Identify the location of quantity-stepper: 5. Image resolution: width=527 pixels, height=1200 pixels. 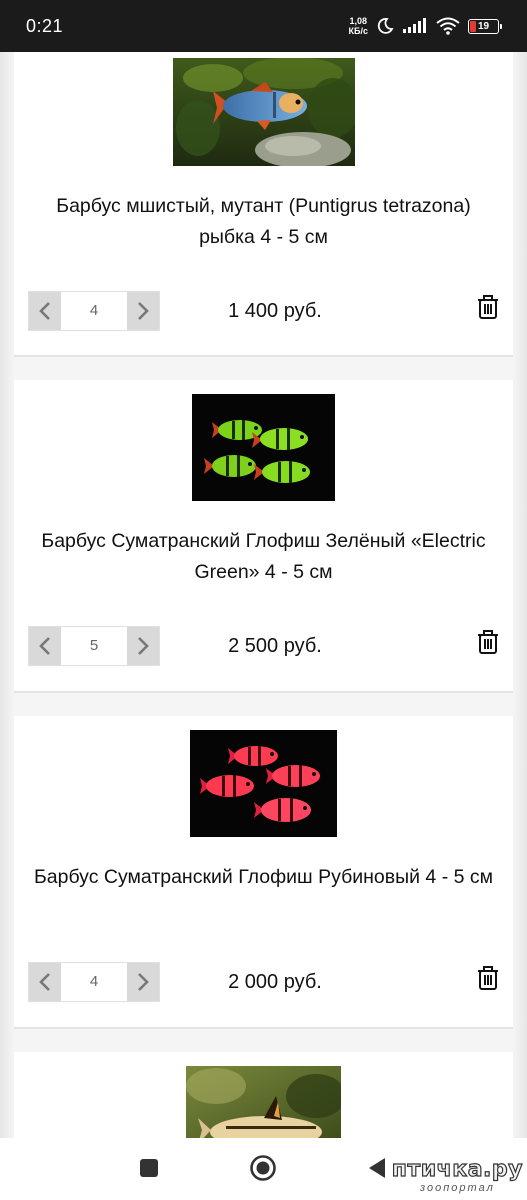
(94, 646).